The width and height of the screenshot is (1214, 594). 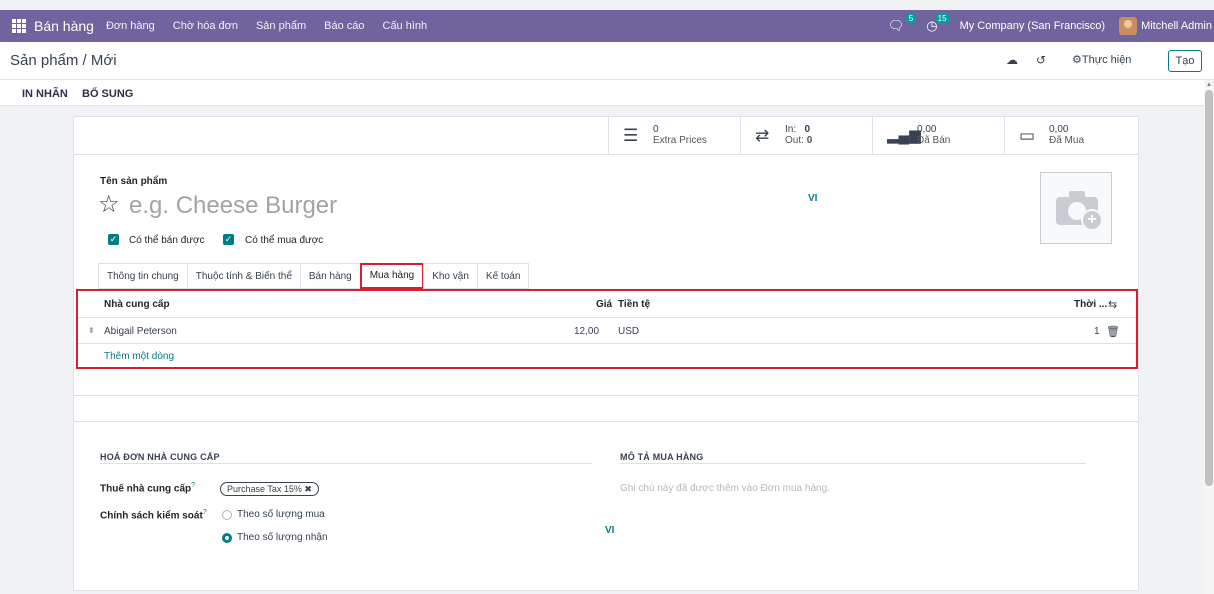 What do you see at coordinates (607, 343) in the screenshot?
I see `row-divider` at bounding box center [607, 343].